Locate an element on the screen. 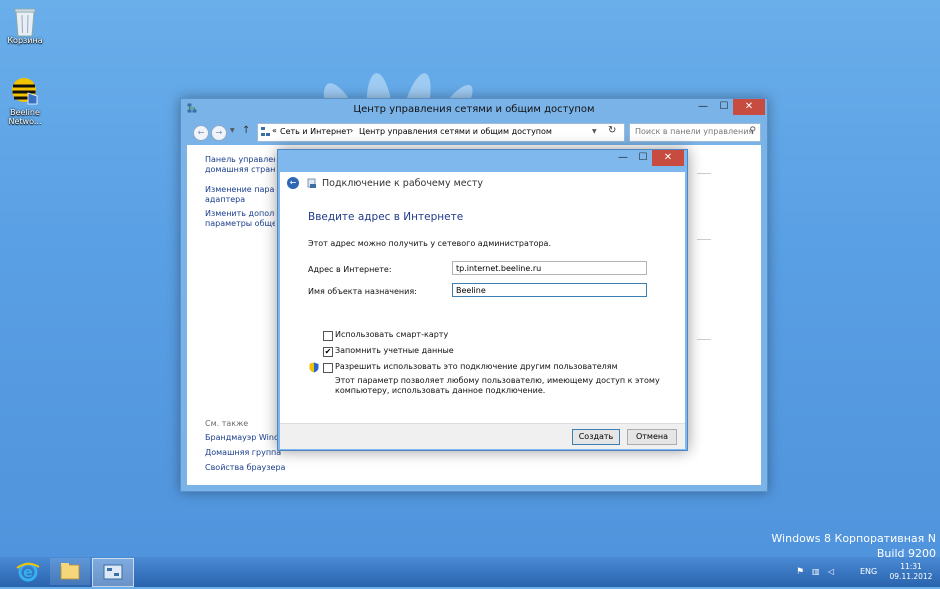  sidebar-link-adapter-settings: Изменение параметров is located at coordinates (240, 190).